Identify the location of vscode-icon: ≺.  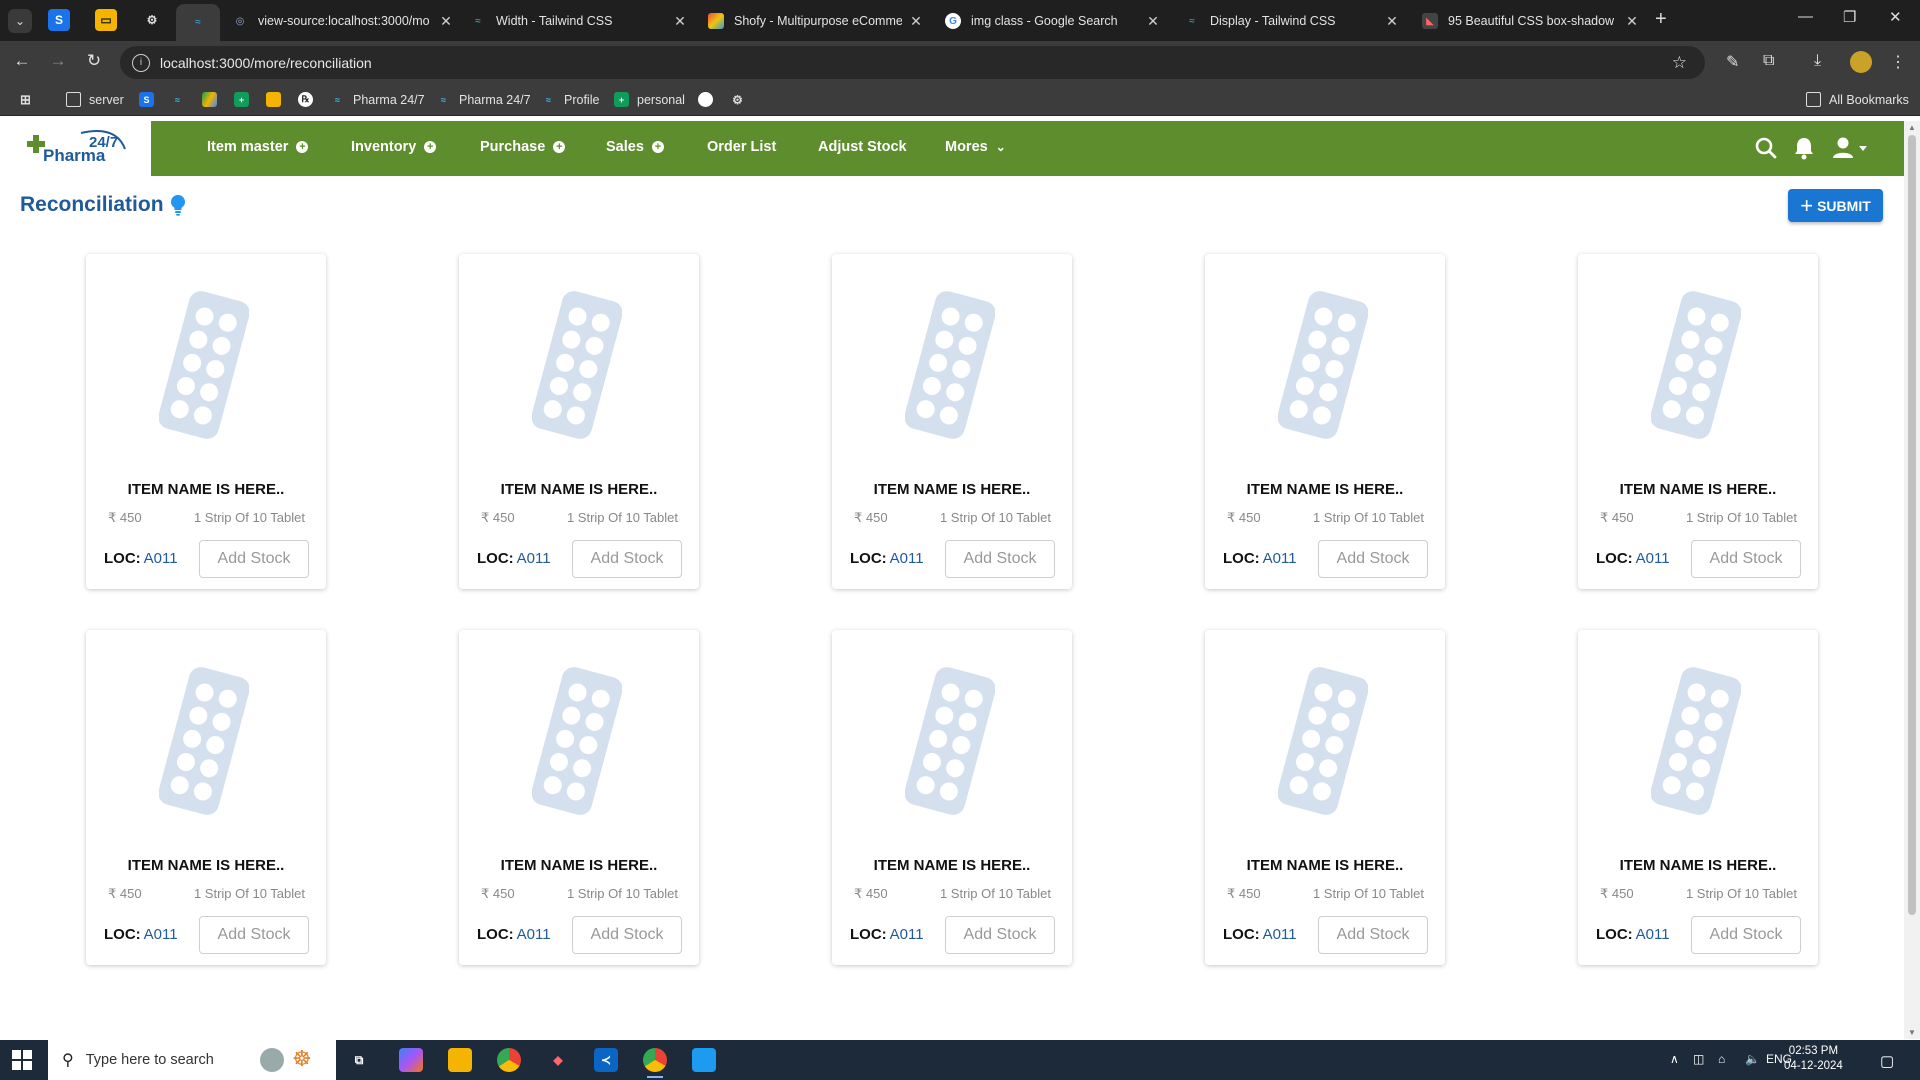
(606, 1060).